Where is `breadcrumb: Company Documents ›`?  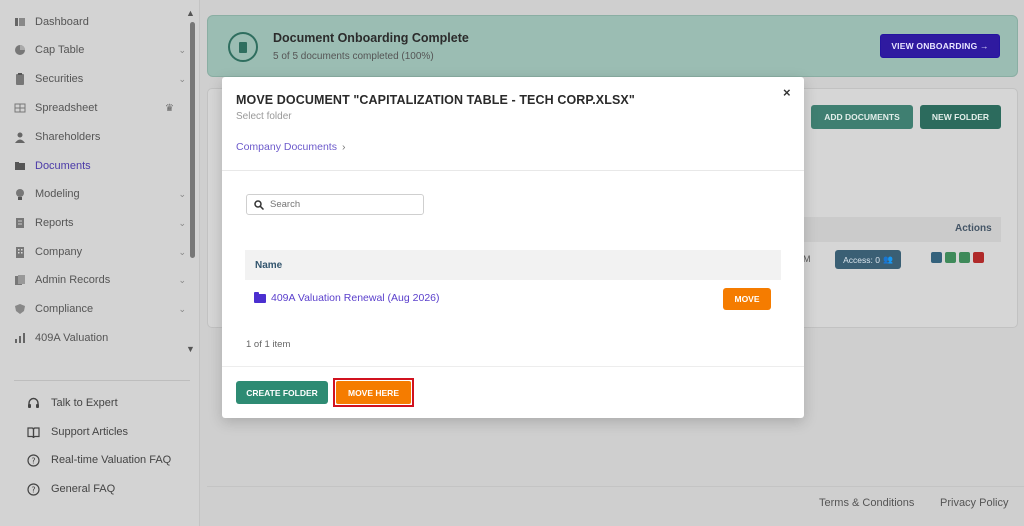 breadcrumb: Company Documents › is located at coordinates (290, 147).